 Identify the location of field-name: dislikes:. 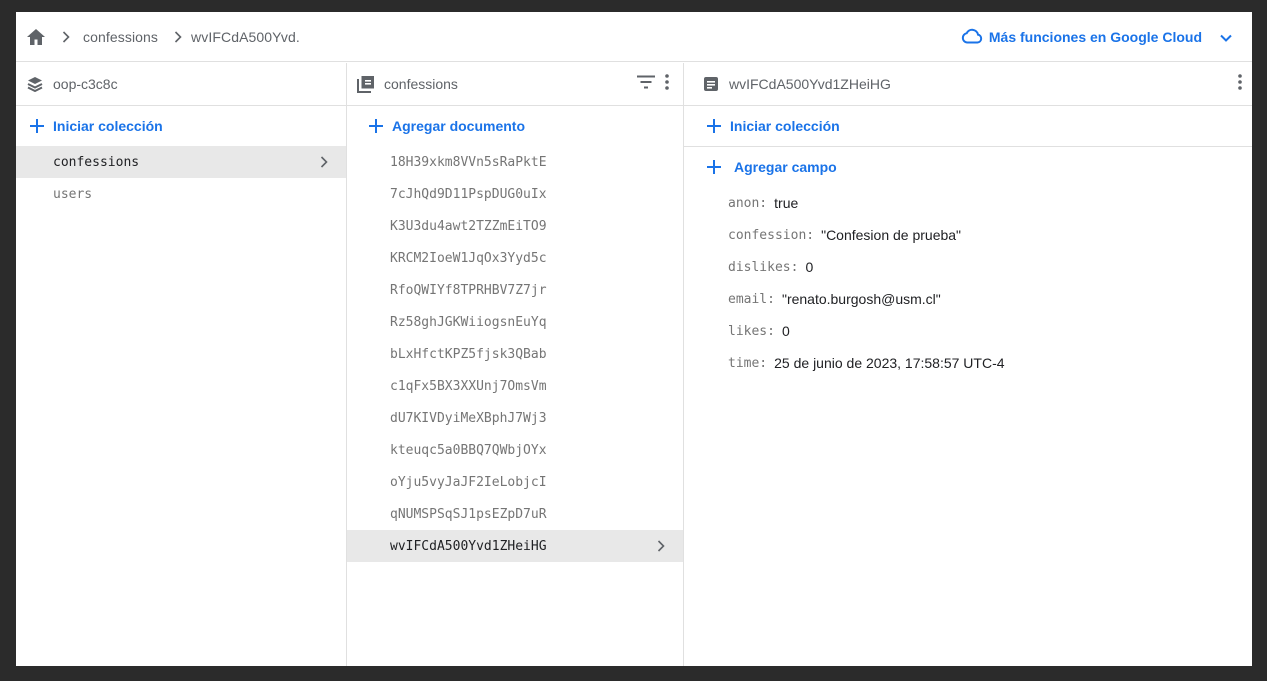
(763, 267).